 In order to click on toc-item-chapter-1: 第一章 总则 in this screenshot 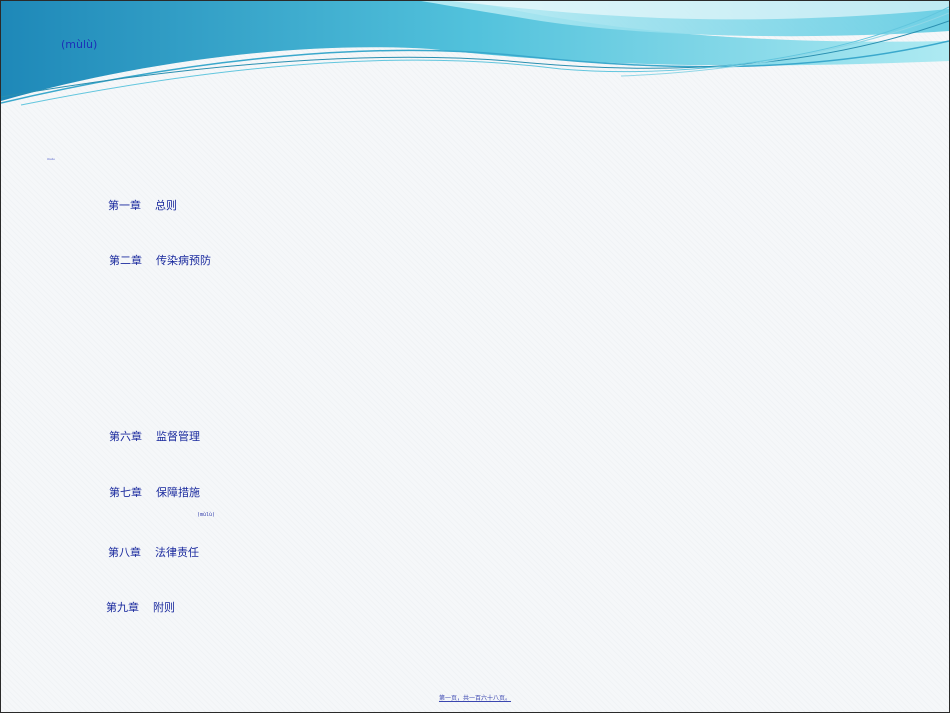, I will do `click(142, 205)`.